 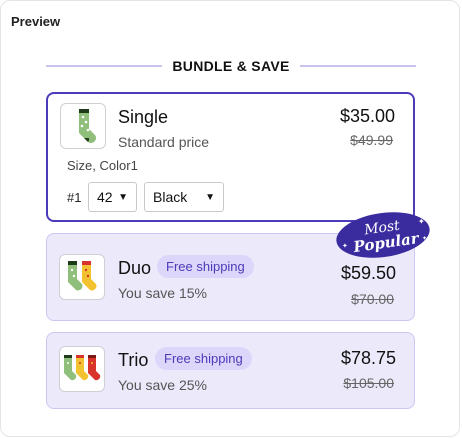 I want to click on sock-icon, so click(x=87, y=126).